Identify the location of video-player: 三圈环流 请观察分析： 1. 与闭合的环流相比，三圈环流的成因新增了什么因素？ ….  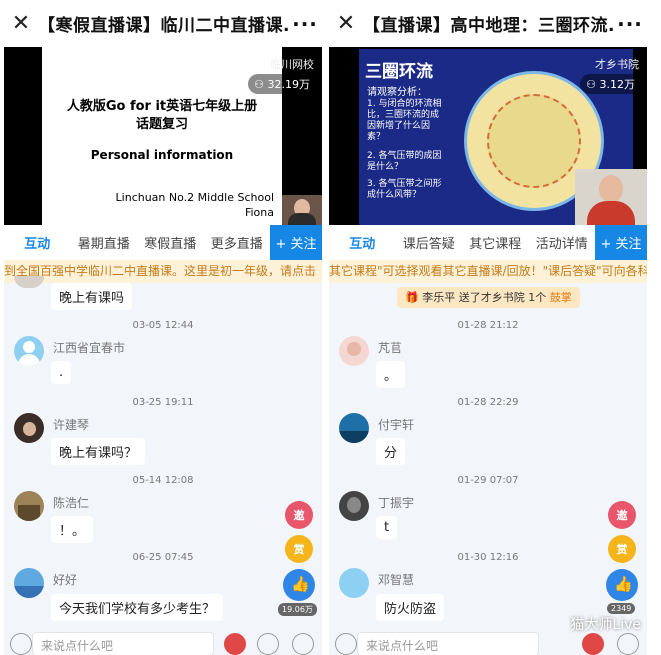
(488, 136).